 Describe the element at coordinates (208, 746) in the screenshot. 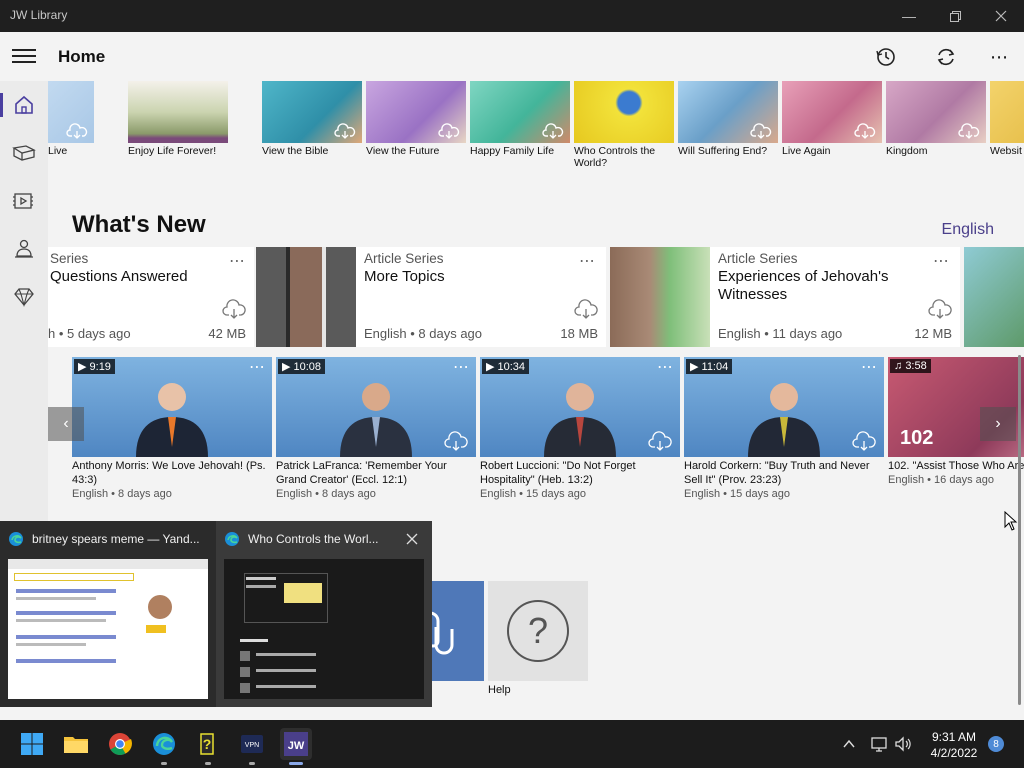

I see `taskbar-app-tool: ?` at that location.